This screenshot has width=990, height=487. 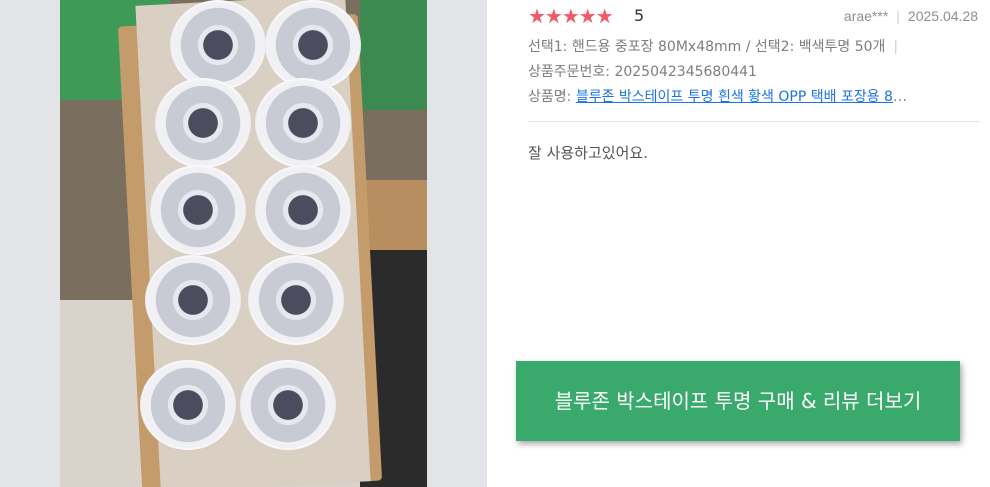 What do you see at coordinates (942, 16) in the screenshot?
I see `review-date: 2025.04.28` at bounding box center [942, 16].